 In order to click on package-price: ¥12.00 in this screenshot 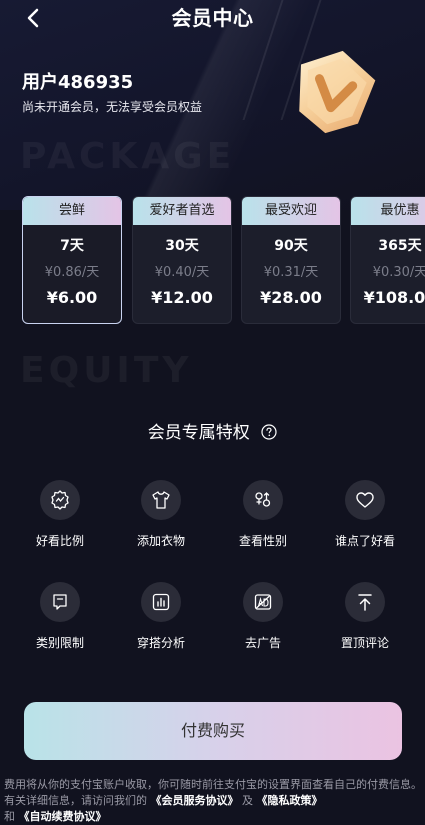, I will do `click(182, 297)`.